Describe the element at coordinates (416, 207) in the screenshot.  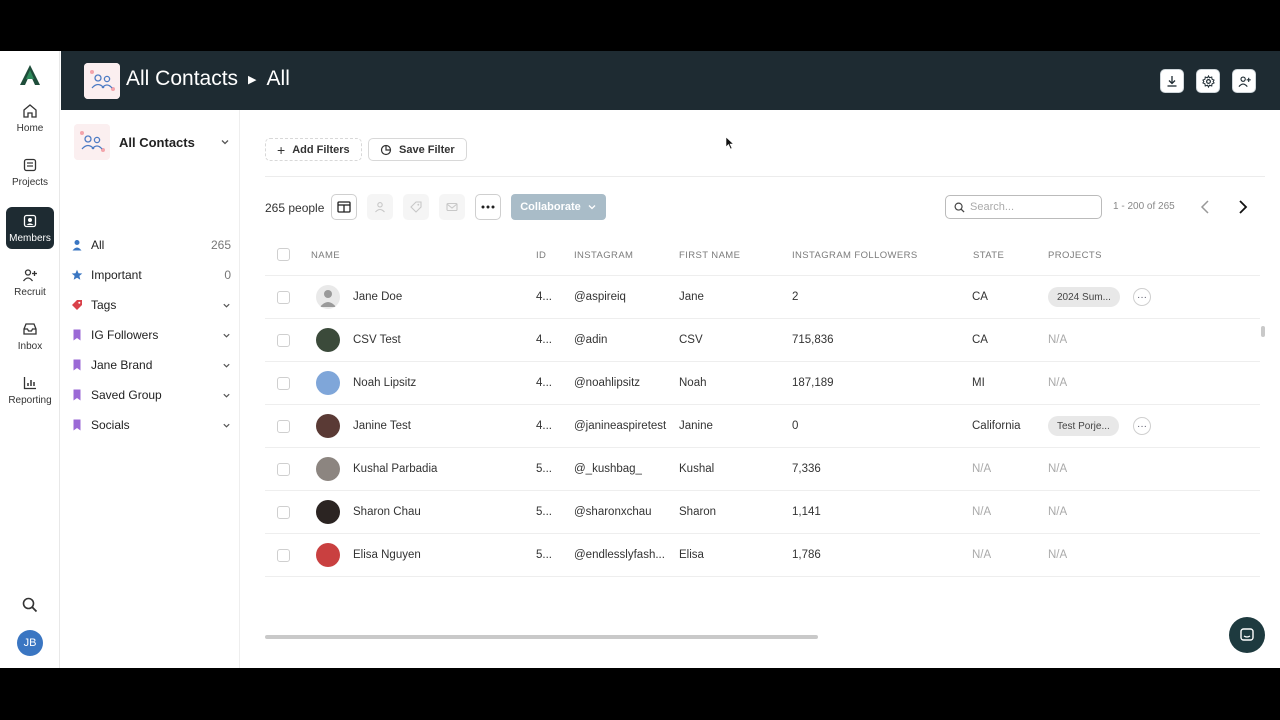
I see `tag-button` at that location.